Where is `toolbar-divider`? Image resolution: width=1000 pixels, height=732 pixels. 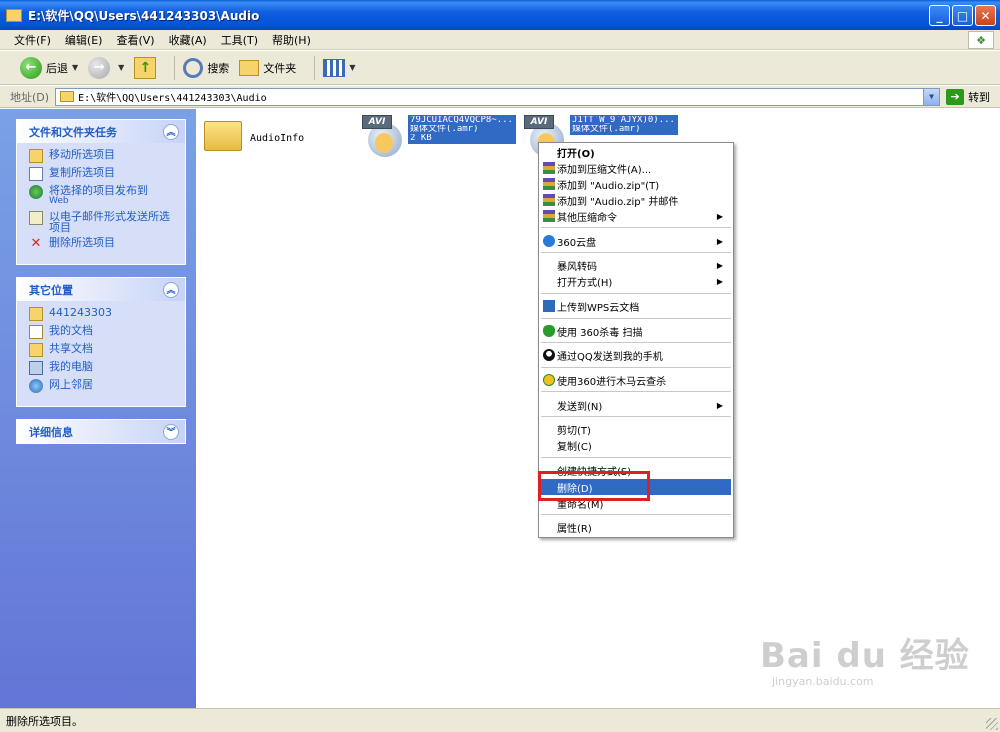
toolbar-divider is located at coordinates (175, 67).